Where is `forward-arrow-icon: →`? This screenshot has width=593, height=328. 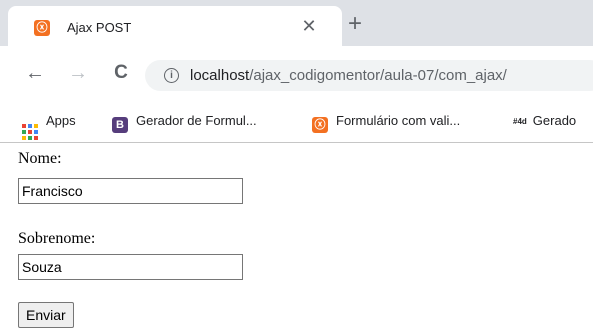 forward-arrow-icon: → is located at coordinates (78, 73).